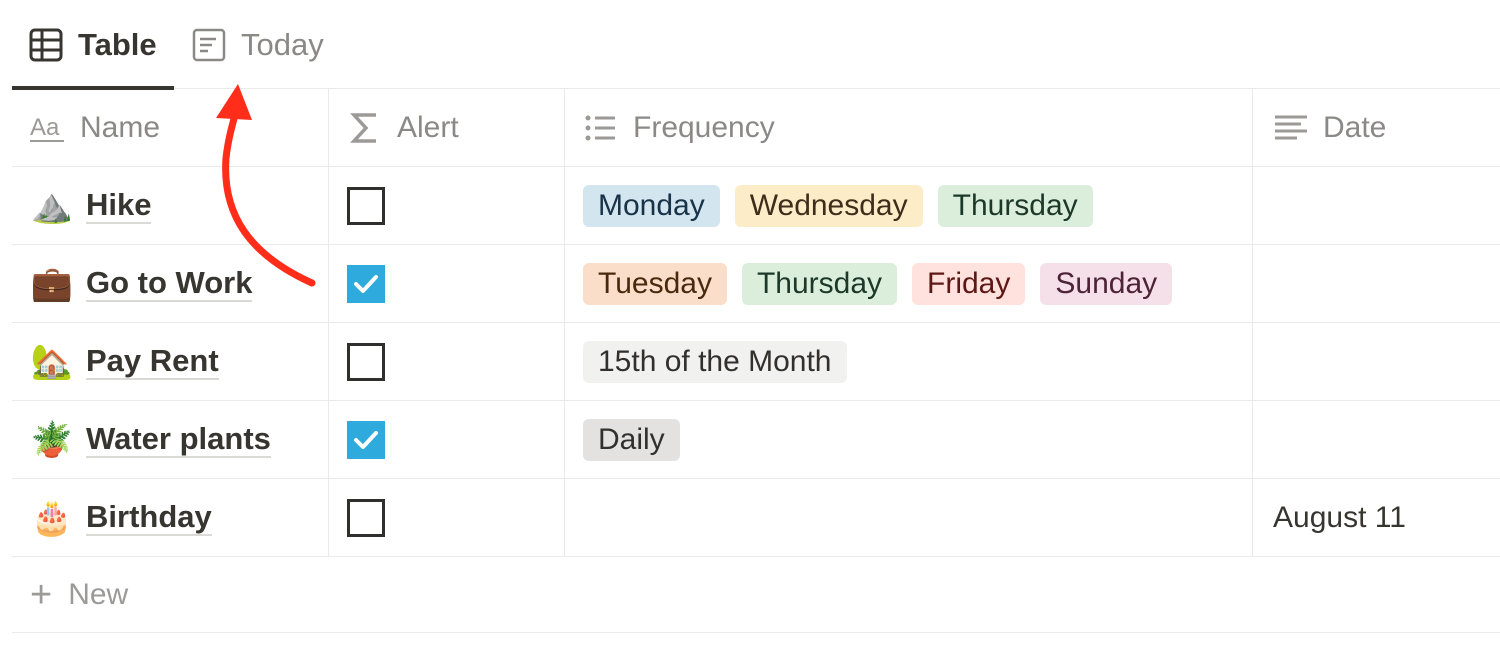 The height and width of the screenshot is (661, 1500). What do you see at coordinates (178, 440) in the screenshot?
I see `row-name-link: Water plants` at bounding box center [178, 440].